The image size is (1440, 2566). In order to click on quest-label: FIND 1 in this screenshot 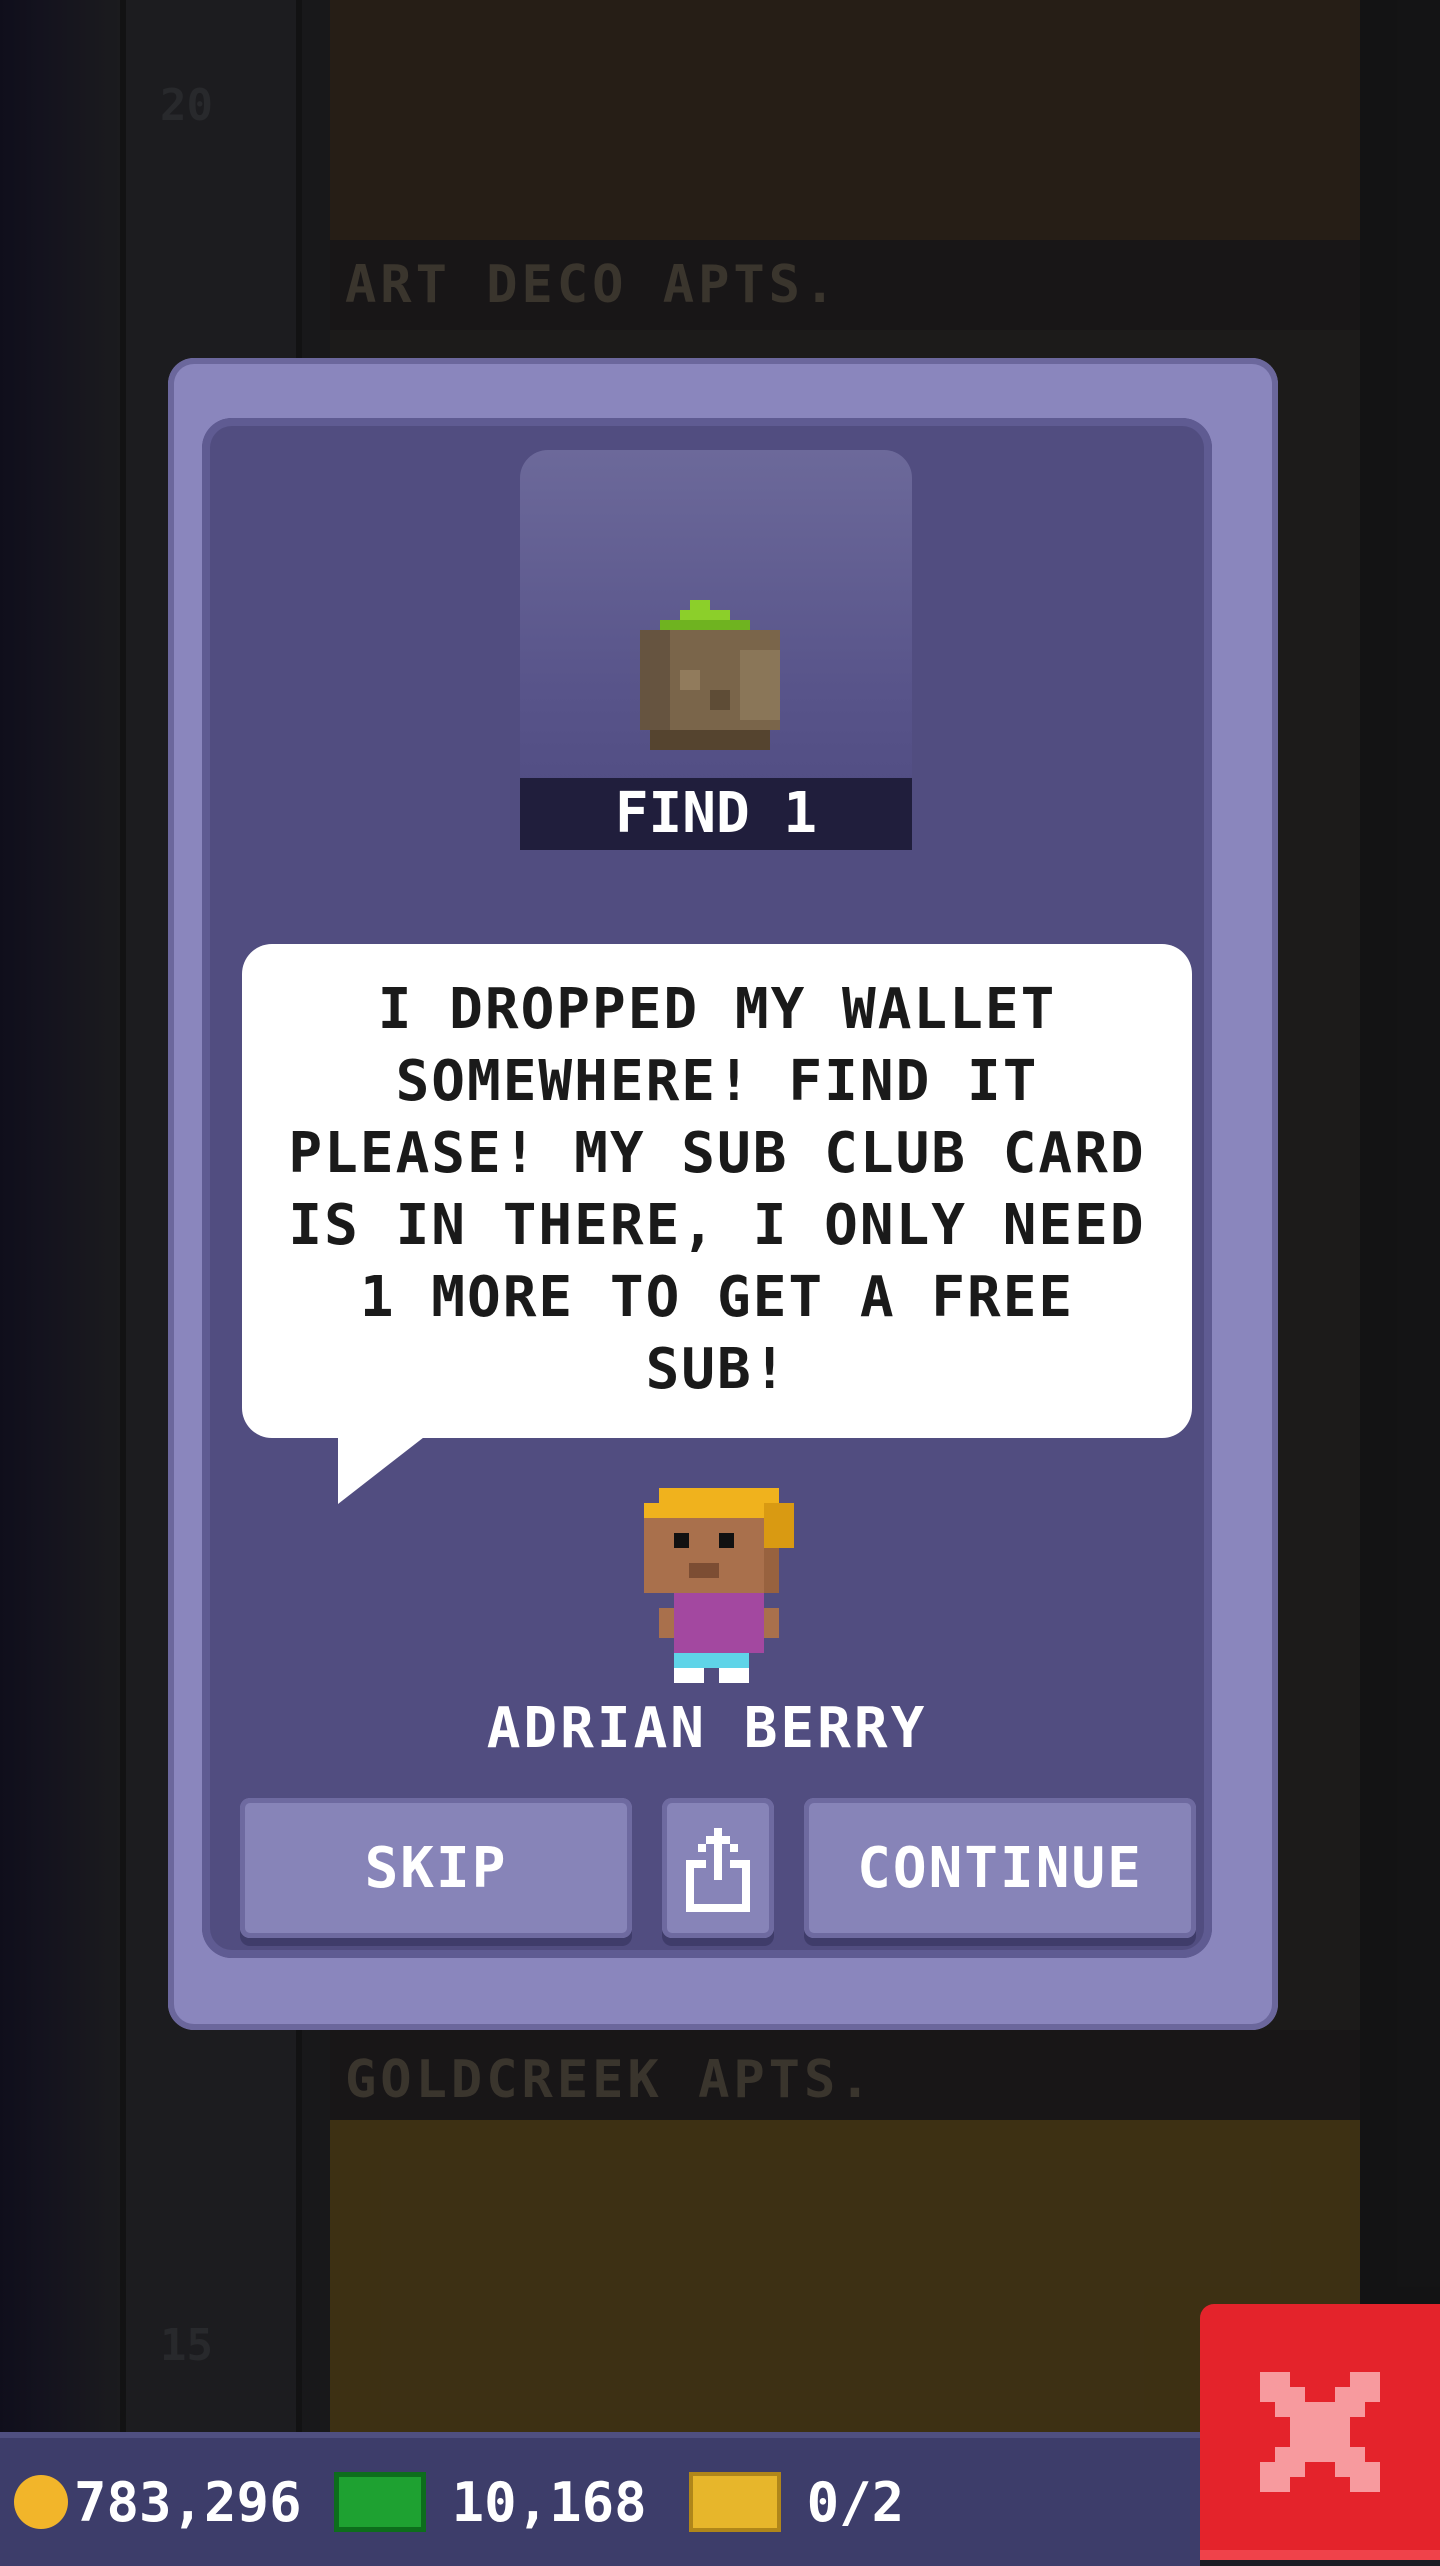, I will do `click(716, 814)`.